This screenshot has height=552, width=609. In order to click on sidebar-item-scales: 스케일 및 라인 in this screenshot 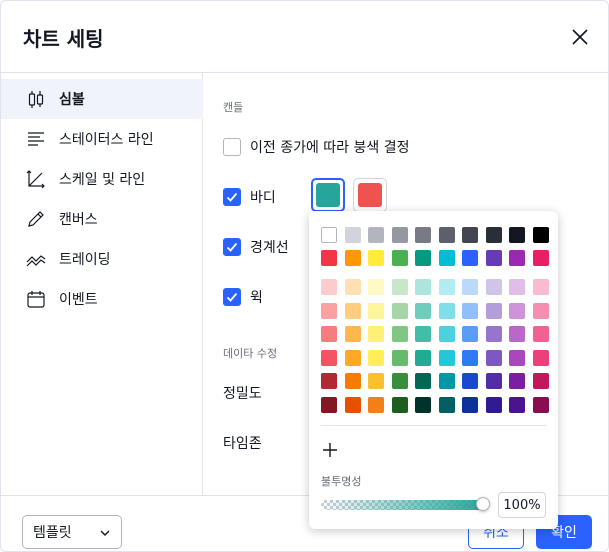, I will do `click(102, 179)`.